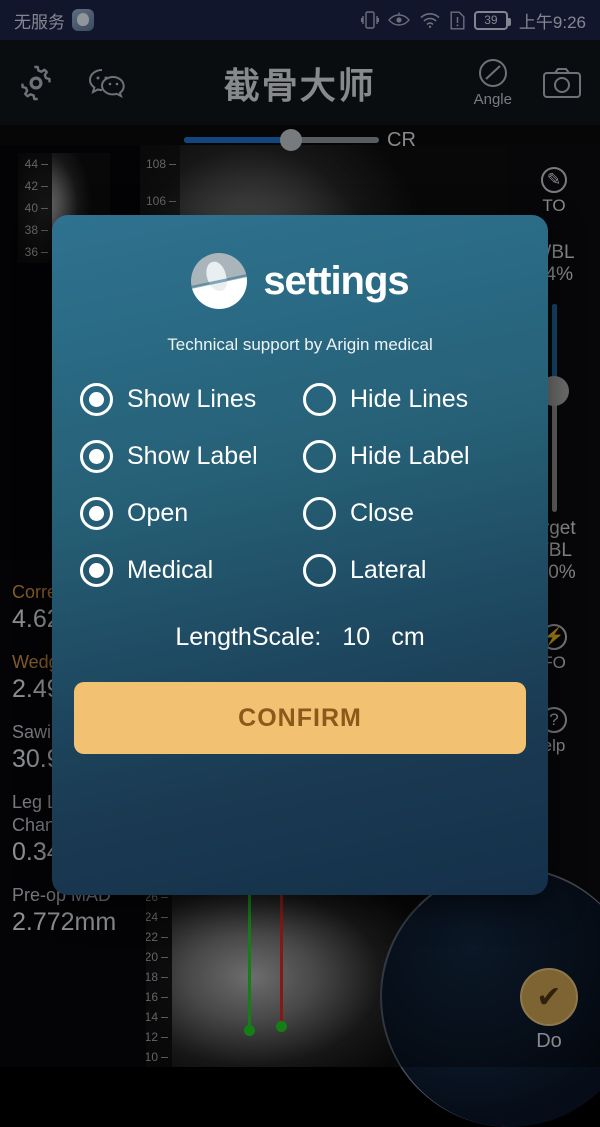  I want to click on radio-hide-label-label: Hide Label, so click(410, 456).